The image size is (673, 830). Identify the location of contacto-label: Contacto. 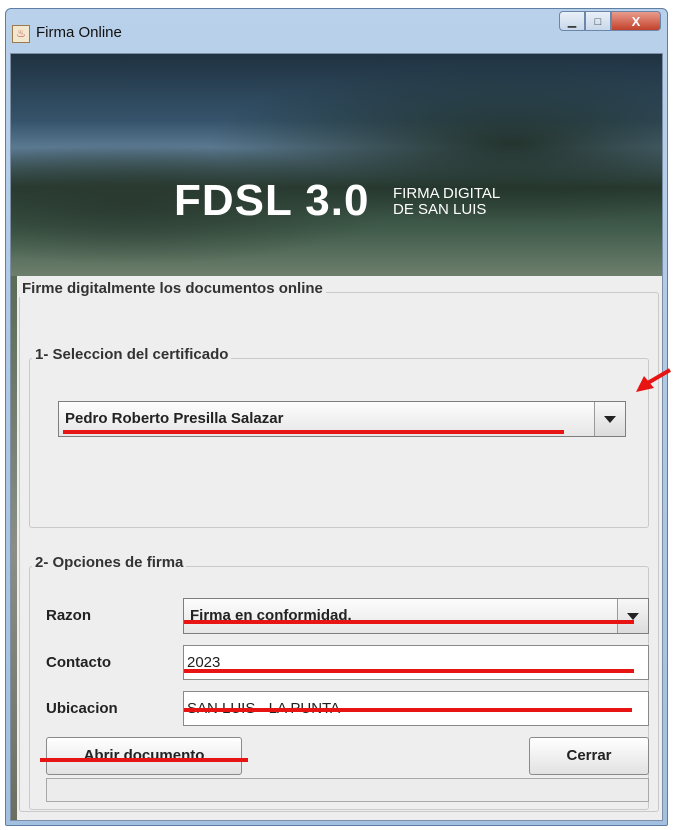
(78, 662).